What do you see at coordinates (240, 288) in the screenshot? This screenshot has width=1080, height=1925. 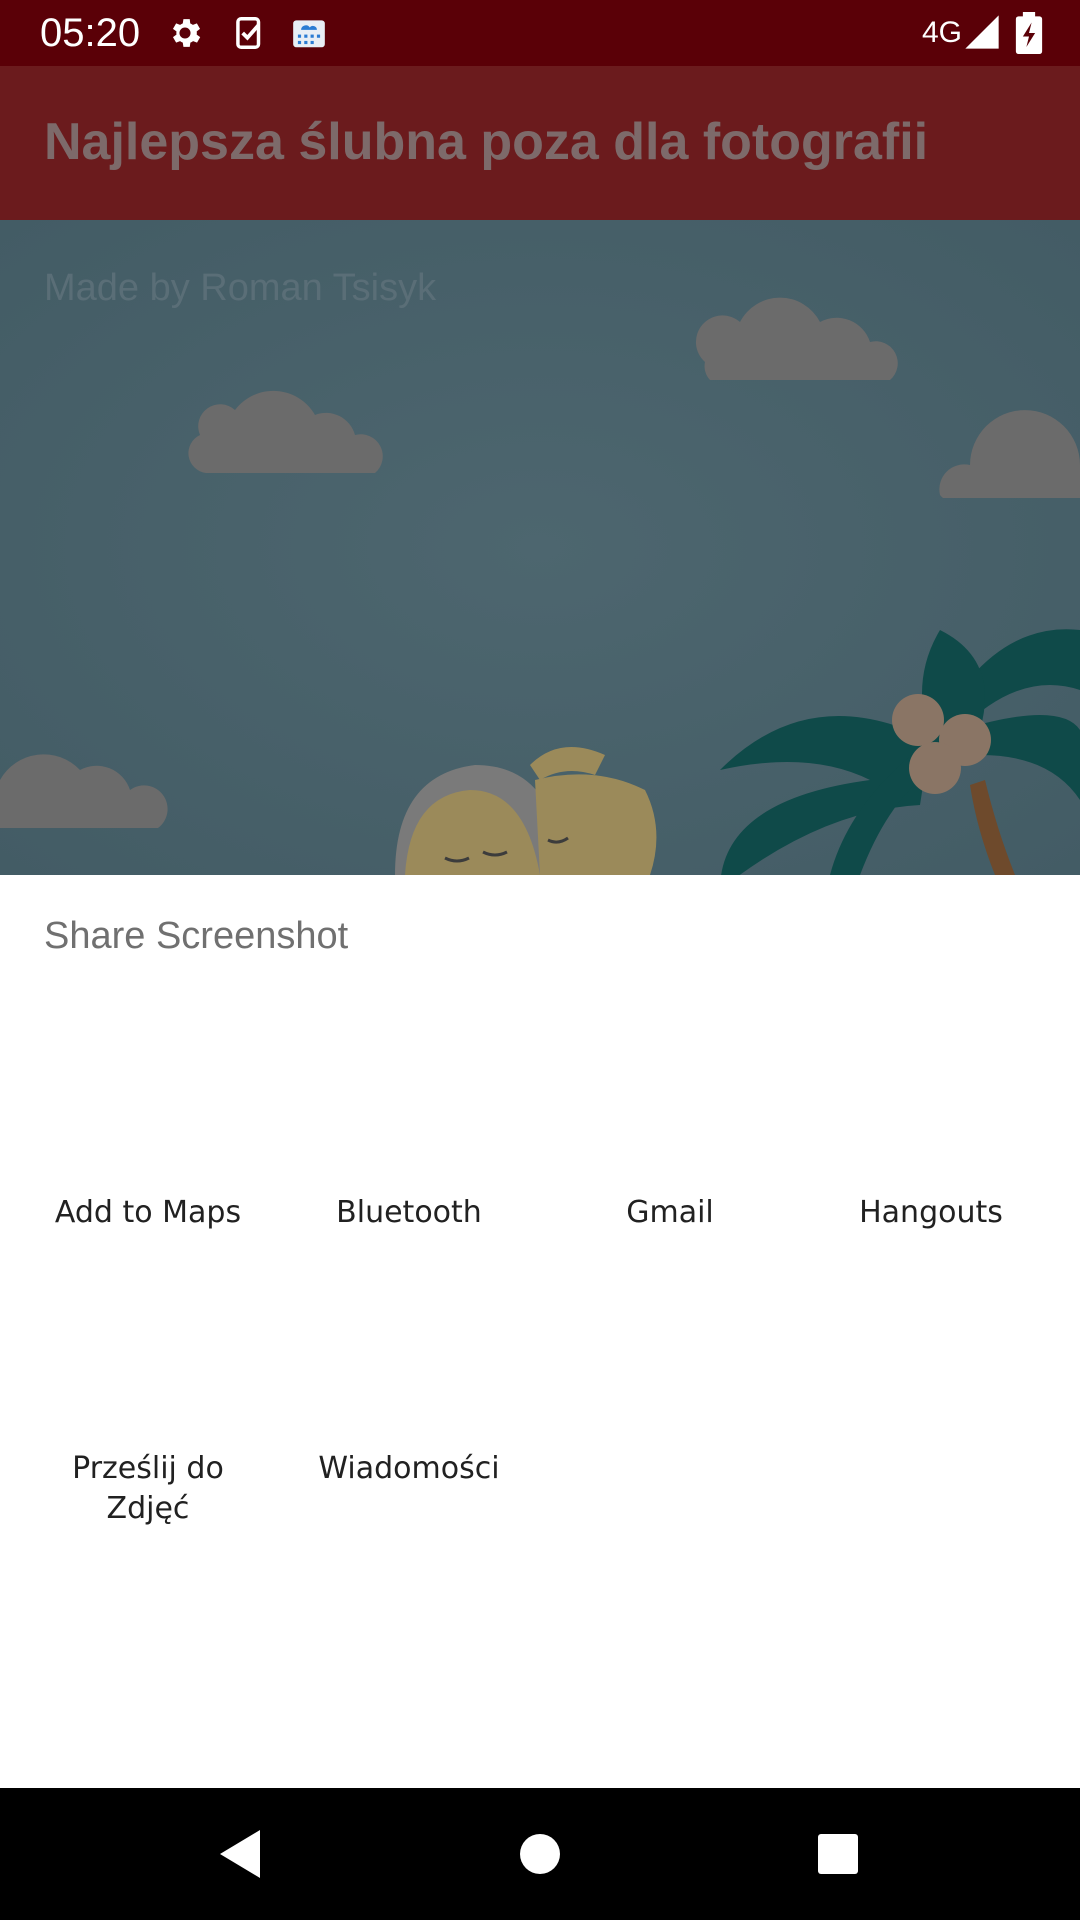 I see `made-by-label: Made by Roman Tsisyk` at bounding box center [240, 288].